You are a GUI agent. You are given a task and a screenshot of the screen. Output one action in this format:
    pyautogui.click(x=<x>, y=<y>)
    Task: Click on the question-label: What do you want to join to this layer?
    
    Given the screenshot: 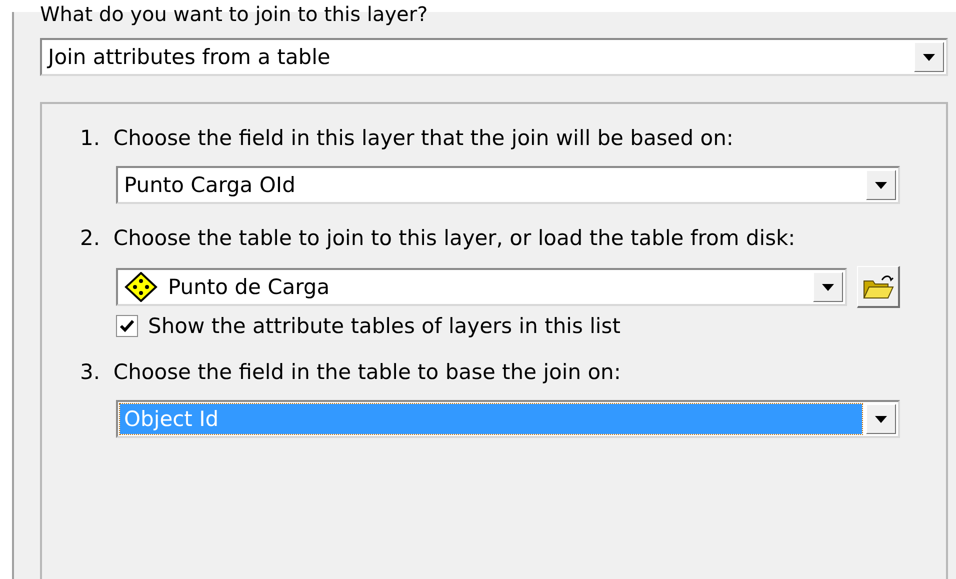 What is the action you would take?
    pyautogui.click(x=234, y=14)
    